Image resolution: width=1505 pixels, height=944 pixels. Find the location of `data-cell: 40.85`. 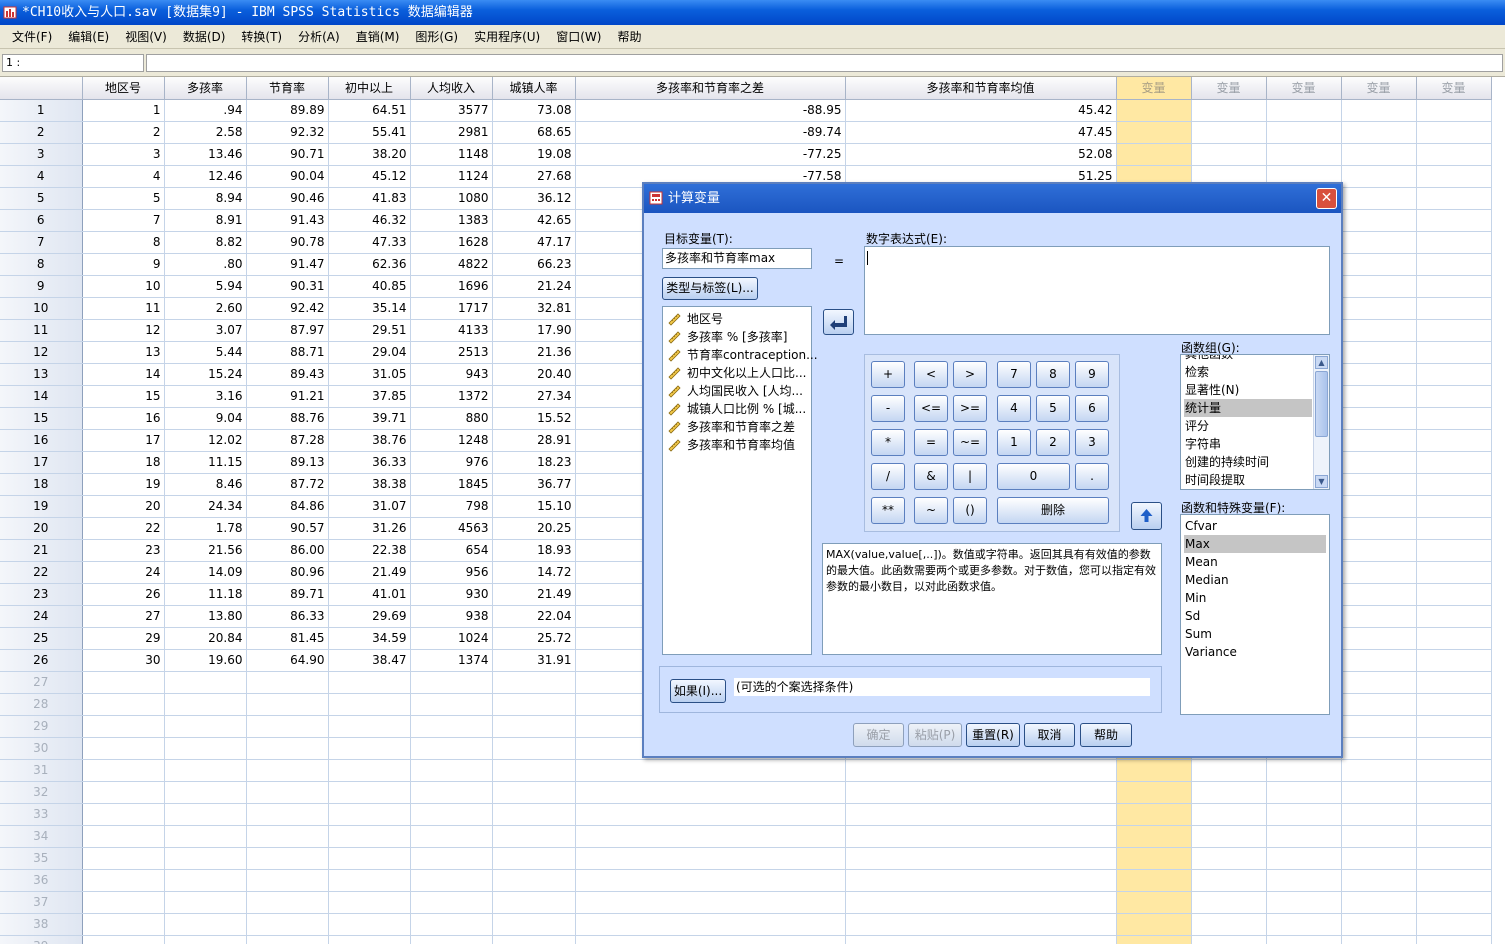

data-cell: 40.85 is located at coordinates (369, 286).